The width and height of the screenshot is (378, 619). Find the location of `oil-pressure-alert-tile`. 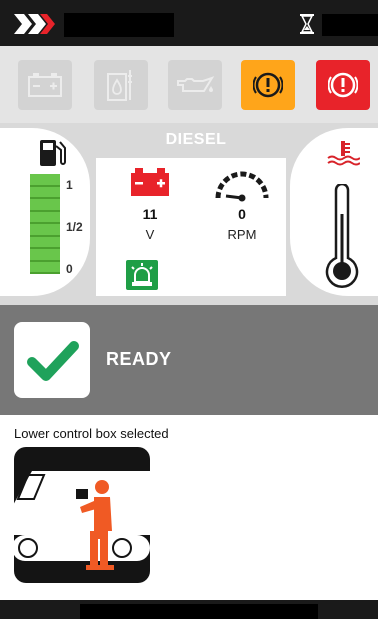

oil-pressure-alert-tile is located at coordinates (195, 85).